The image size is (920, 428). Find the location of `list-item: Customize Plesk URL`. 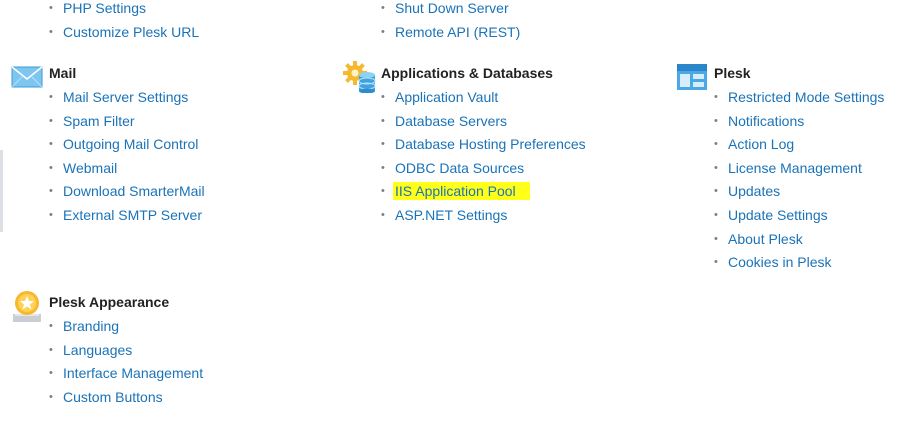

list-item: Customize Plesk URL is located at coordinates (124, 34).